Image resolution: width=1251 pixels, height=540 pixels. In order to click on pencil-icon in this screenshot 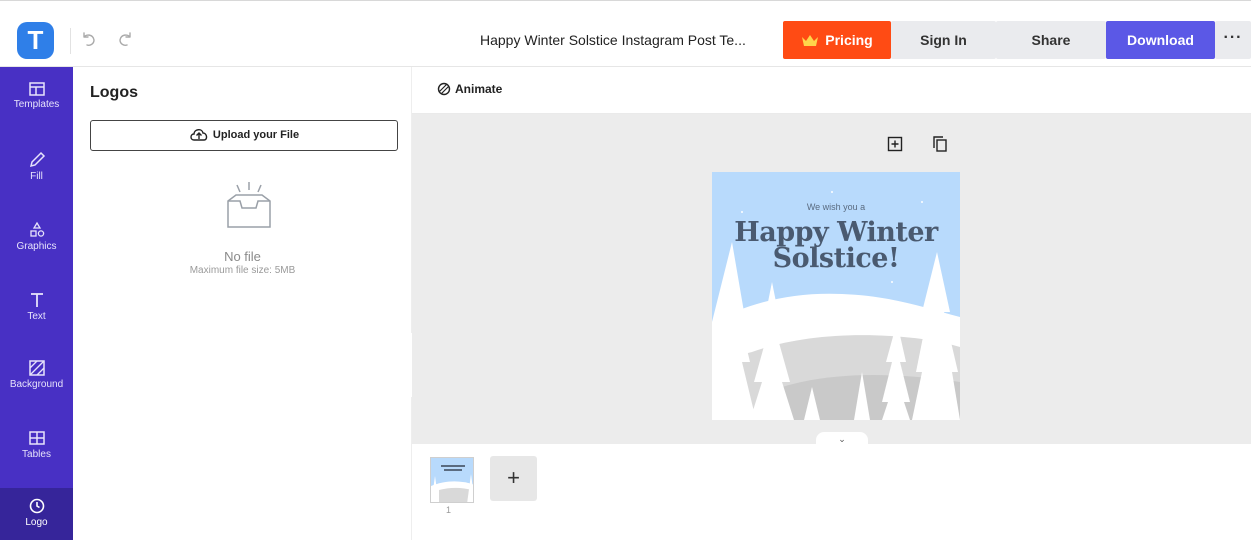, I will do `click(37, 159)`.